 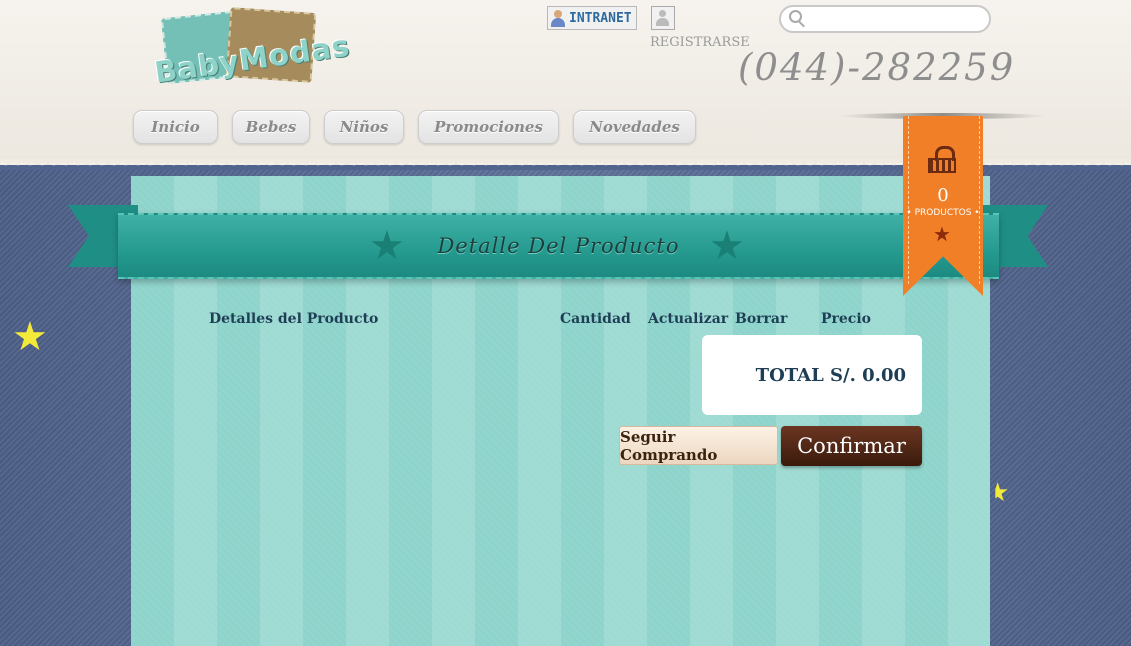 What do you see at coordinates (688, 319) in the screenshot?
I see `header-update: Actualizar` at bounding box center [688, 319].